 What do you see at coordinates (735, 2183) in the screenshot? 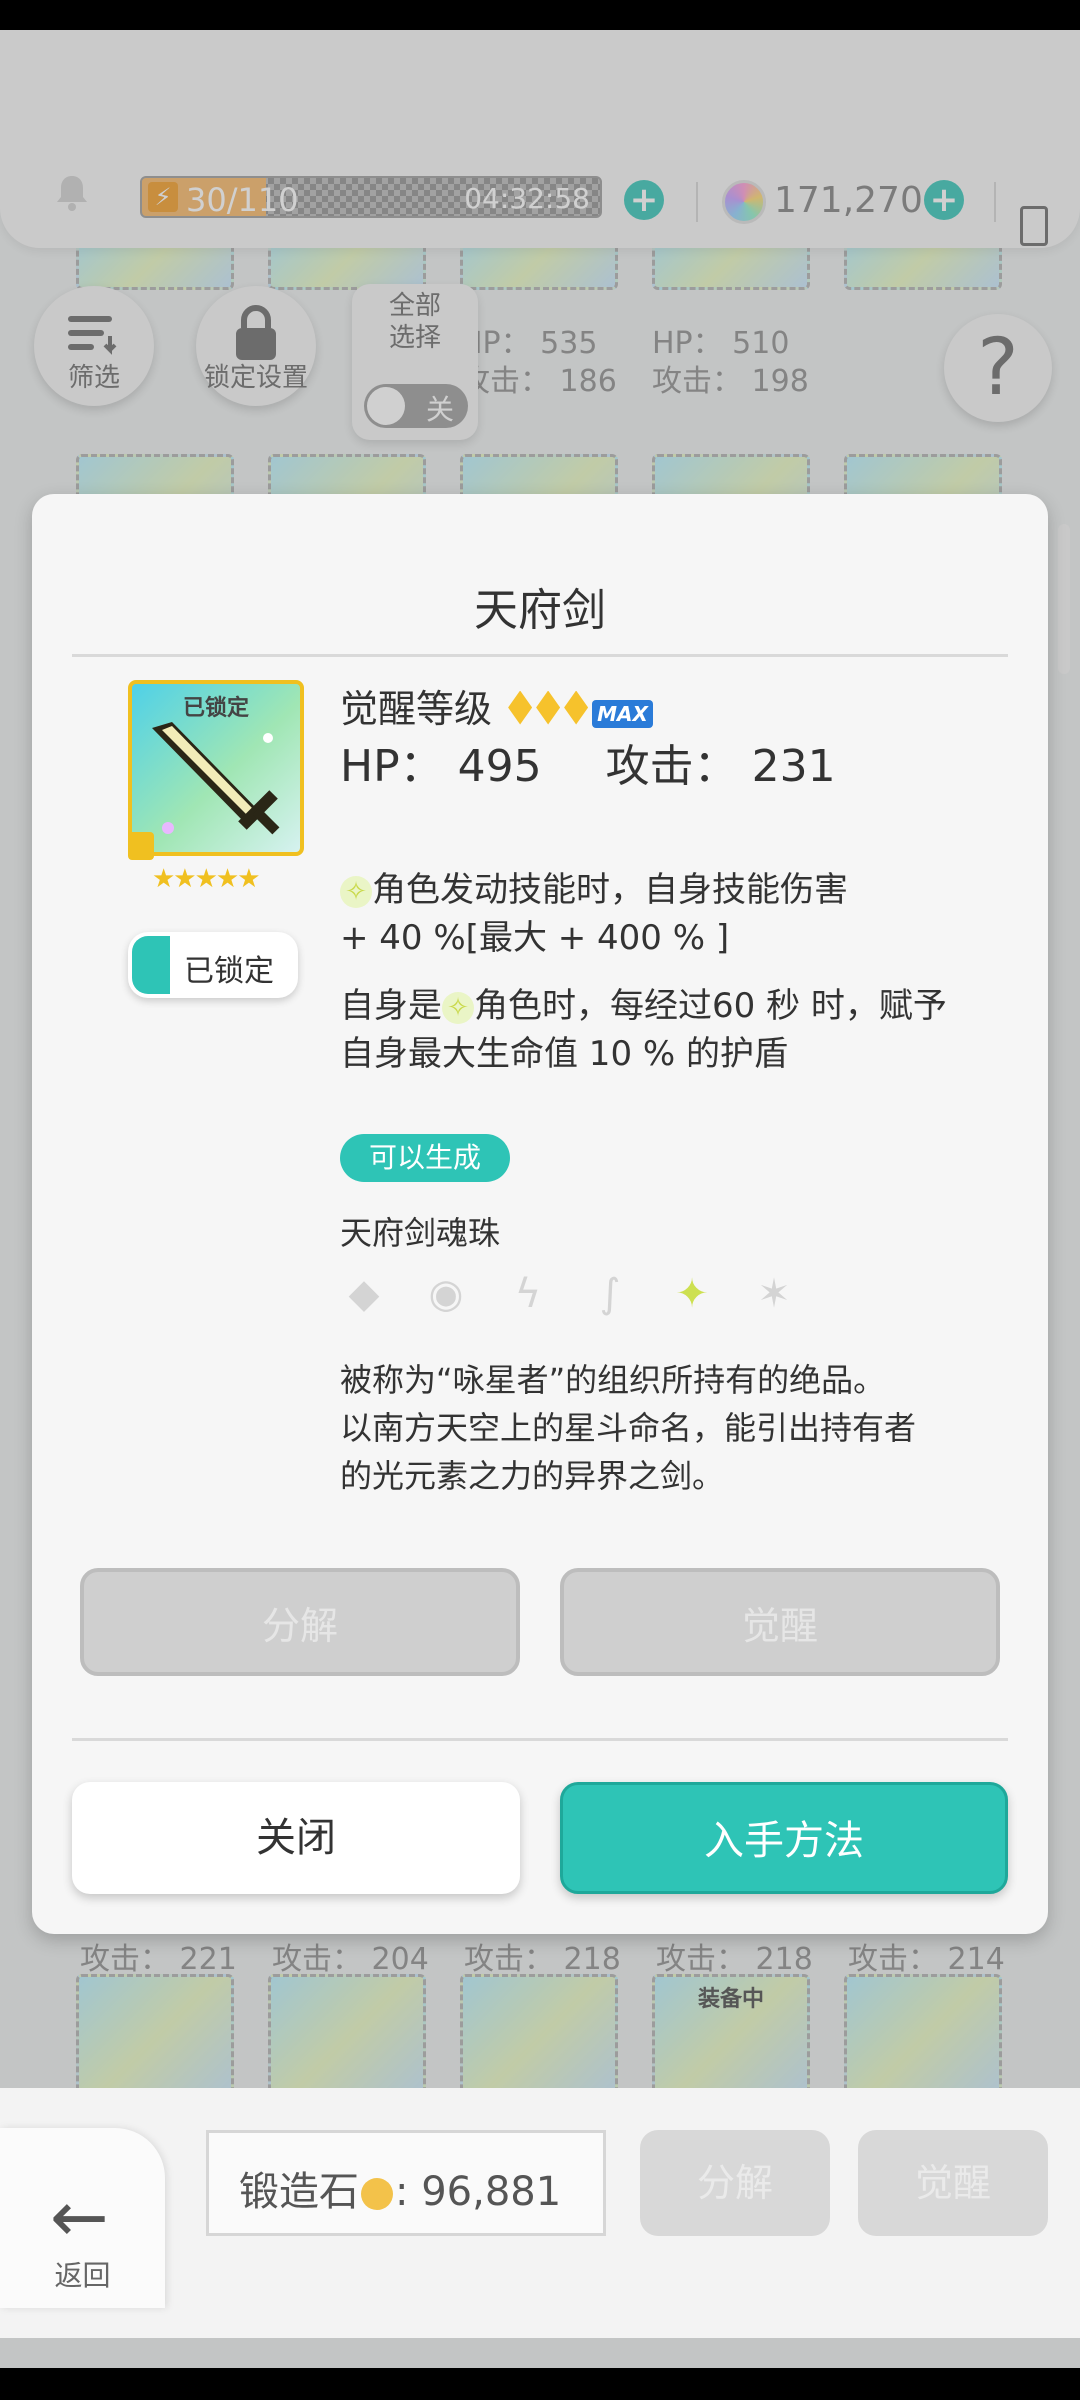
I see `bottom-disassemble-button: 分解` at bounding box center [735, 2183].